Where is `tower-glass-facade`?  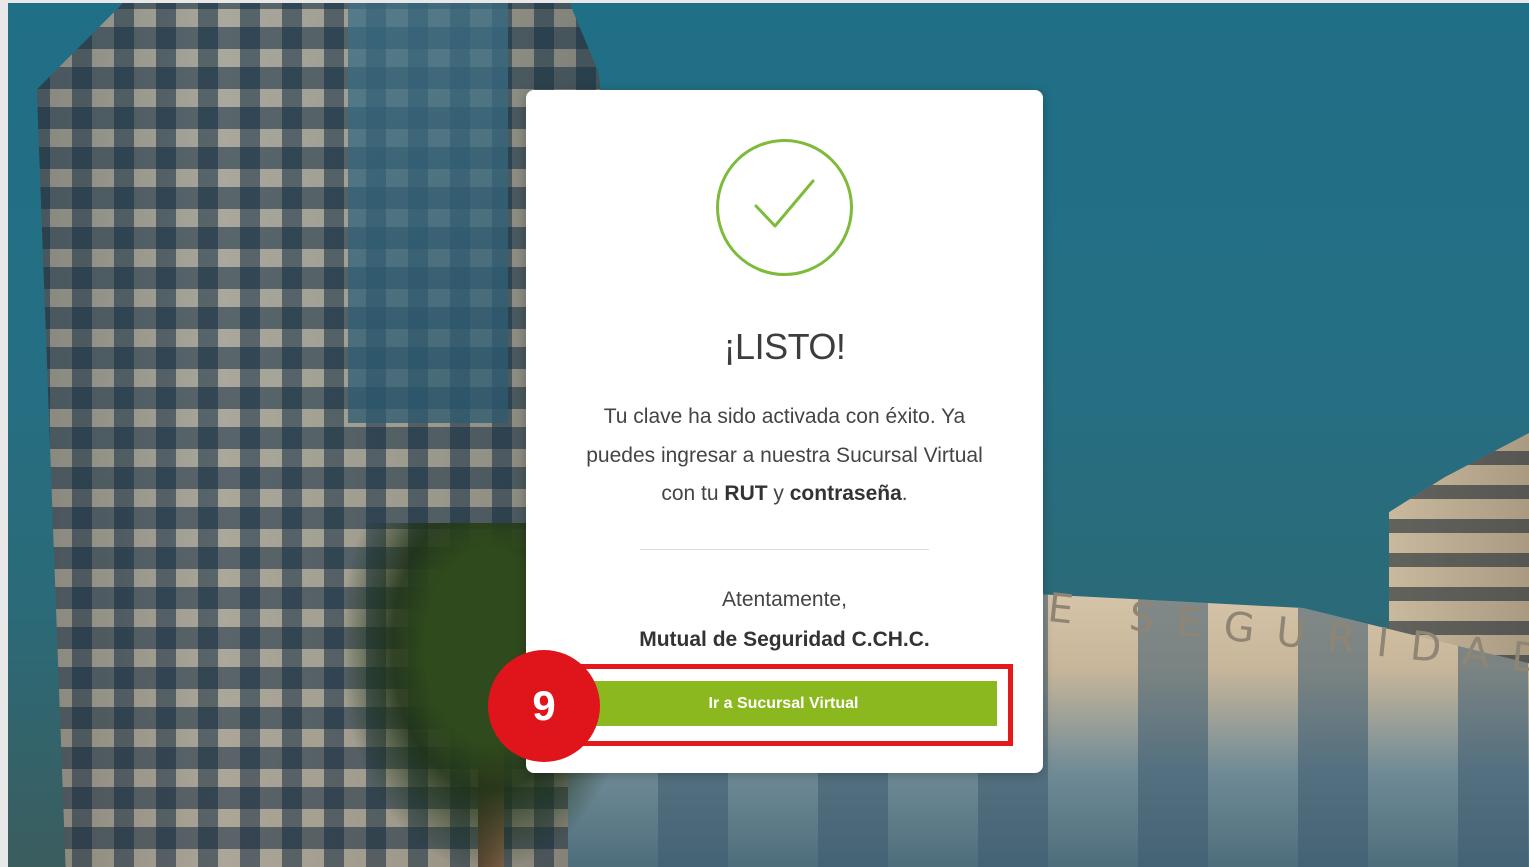
tower-glass-facade is located at coordinates (428, 213).